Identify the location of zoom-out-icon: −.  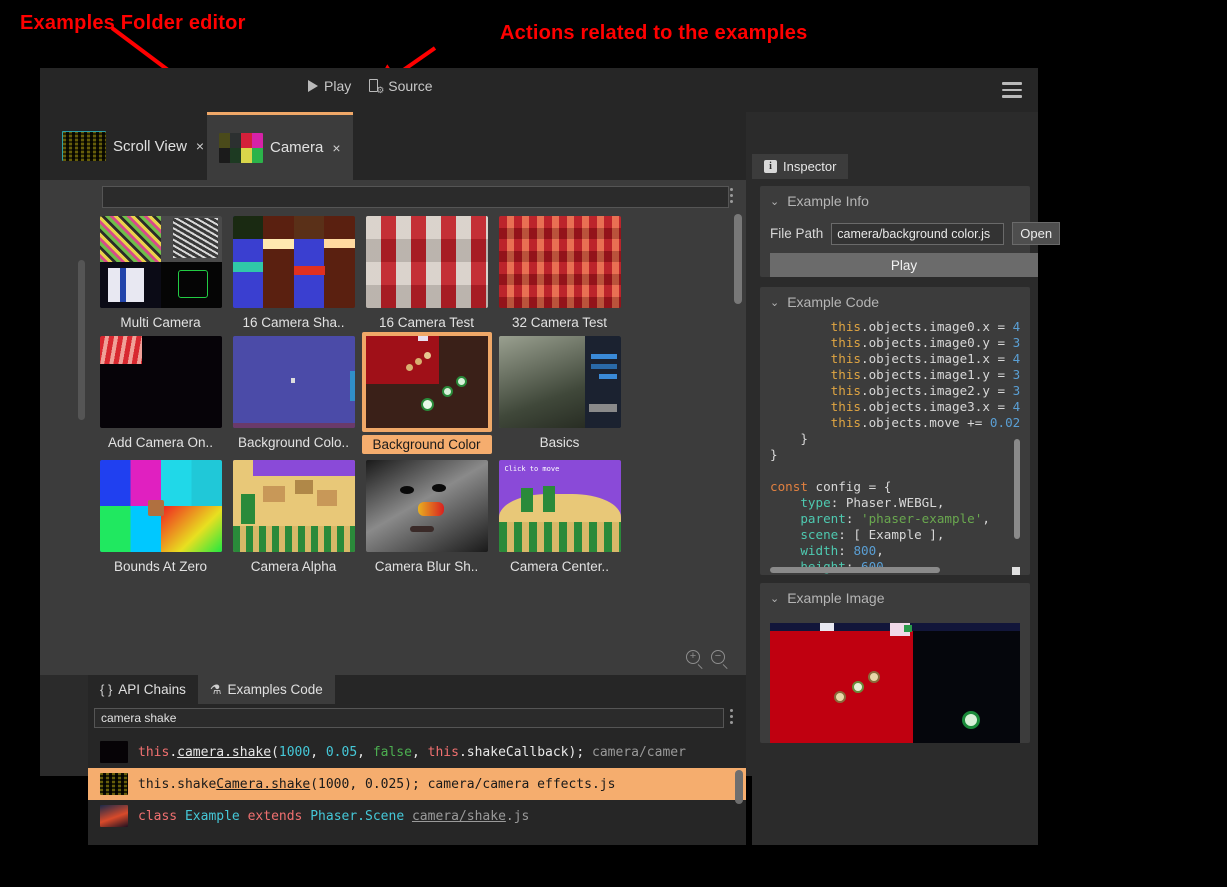
(719, 659).